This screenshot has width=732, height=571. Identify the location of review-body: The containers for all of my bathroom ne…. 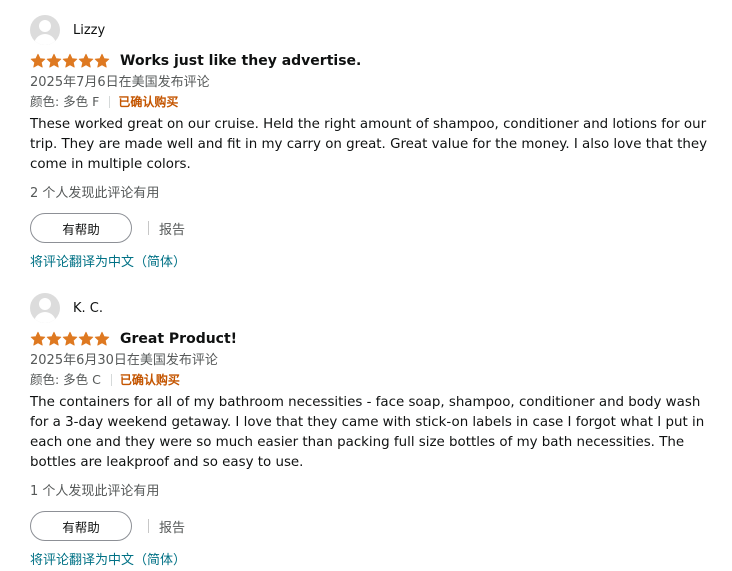
(367, 432).